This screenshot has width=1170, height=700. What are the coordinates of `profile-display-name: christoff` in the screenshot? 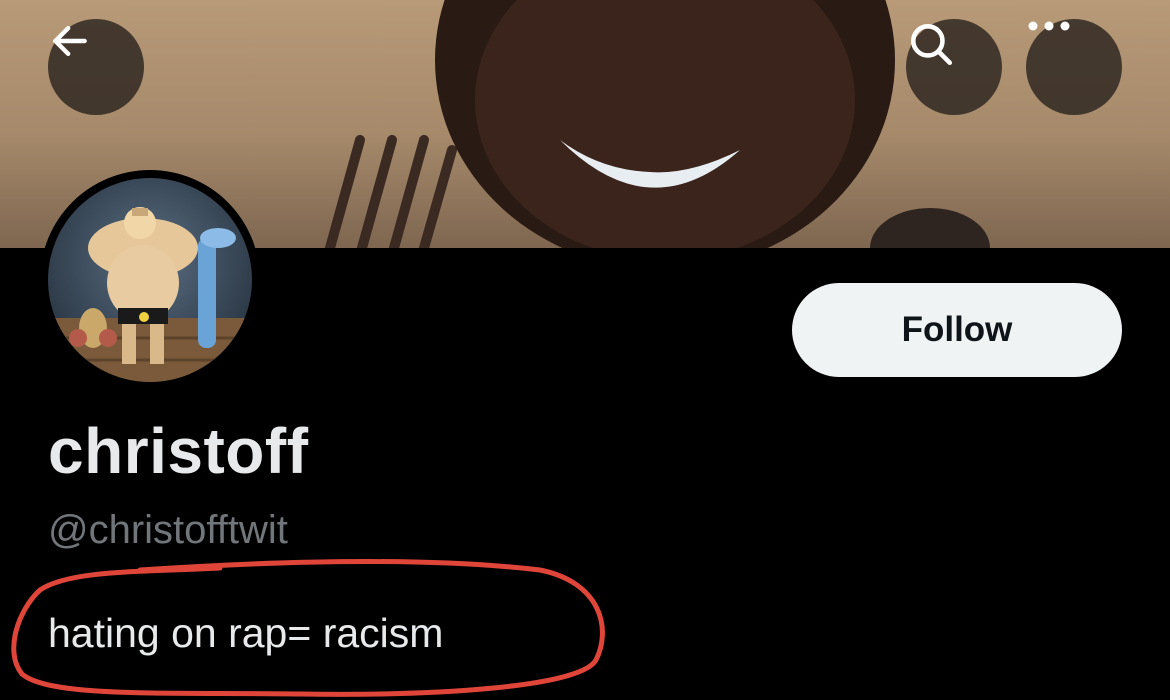 It's located at (178, 451).